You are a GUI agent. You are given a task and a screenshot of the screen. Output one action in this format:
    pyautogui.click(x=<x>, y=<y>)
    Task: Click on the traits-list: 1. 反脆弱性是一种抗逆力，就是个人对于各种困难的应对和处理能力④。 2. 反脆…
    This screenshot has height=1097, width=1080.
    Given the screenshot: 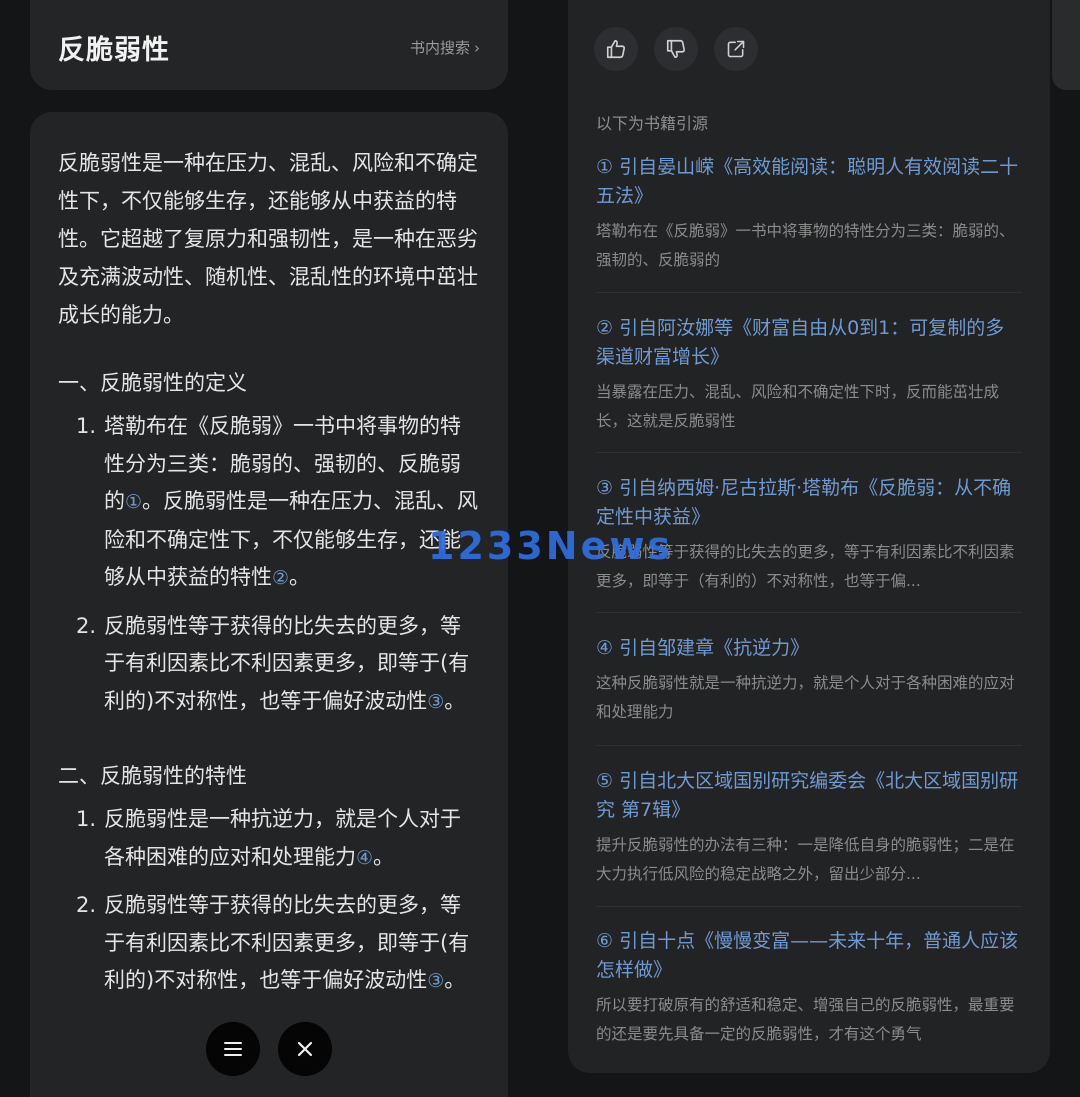 What is the action you would take?
    pyautogui.click(x=269, y=901)
    